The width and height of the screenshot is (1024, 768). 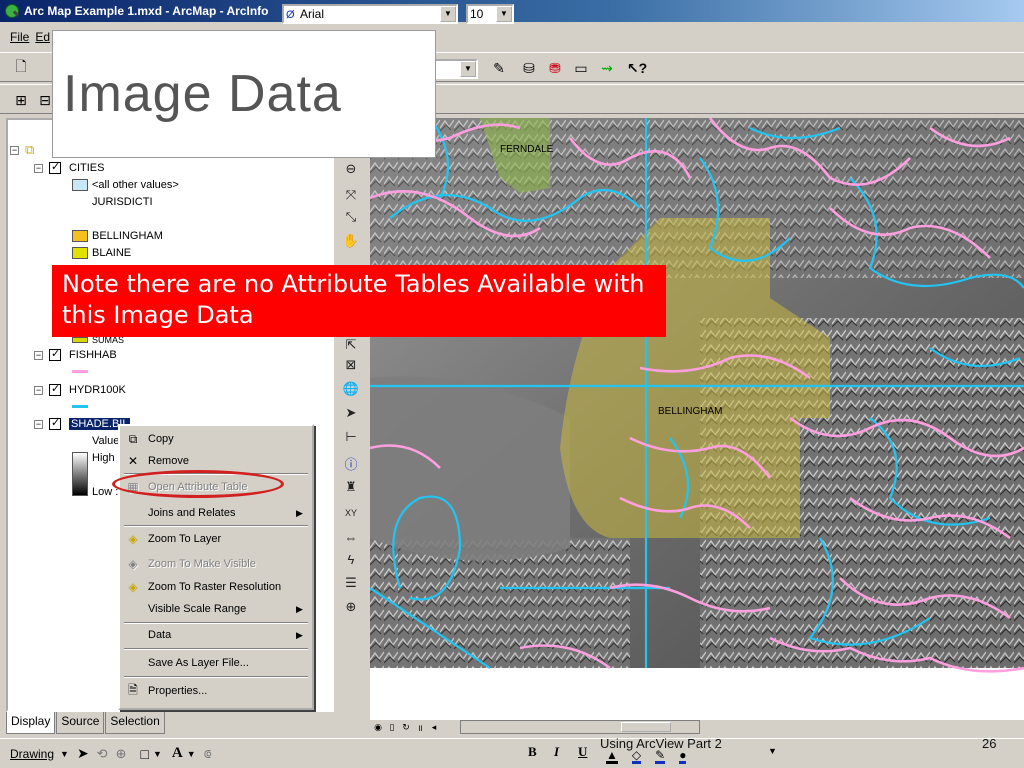 What do you see at coordinates (216, 513) in the screenshot?
I see `menu-joins-relates: Joins and Relates ▶` at bounding box center [216, 513].